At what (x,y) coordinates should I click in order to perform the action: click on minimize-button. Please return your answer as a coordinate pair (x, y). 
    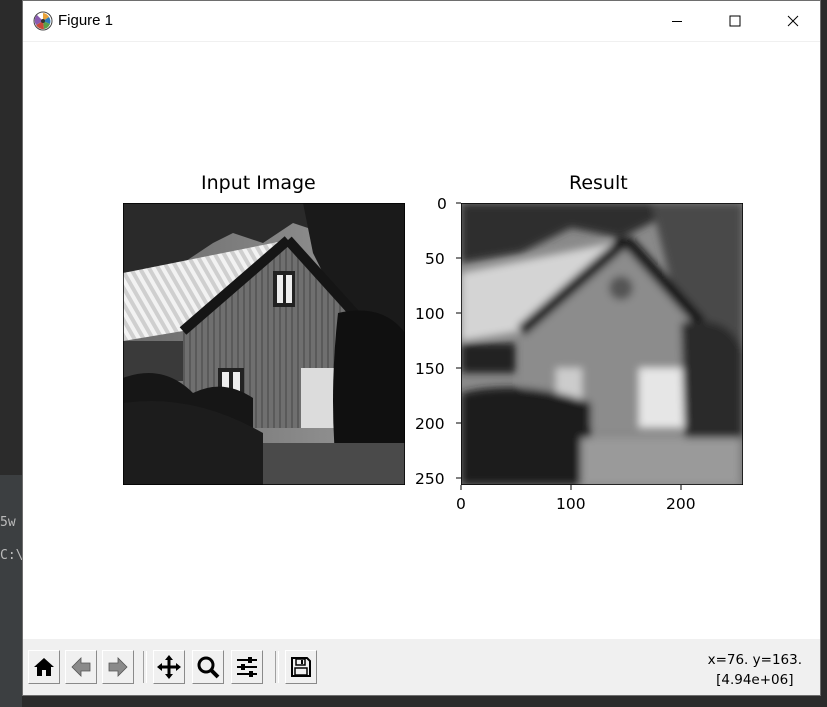
    Looking at the image, I should click on (677, 21).